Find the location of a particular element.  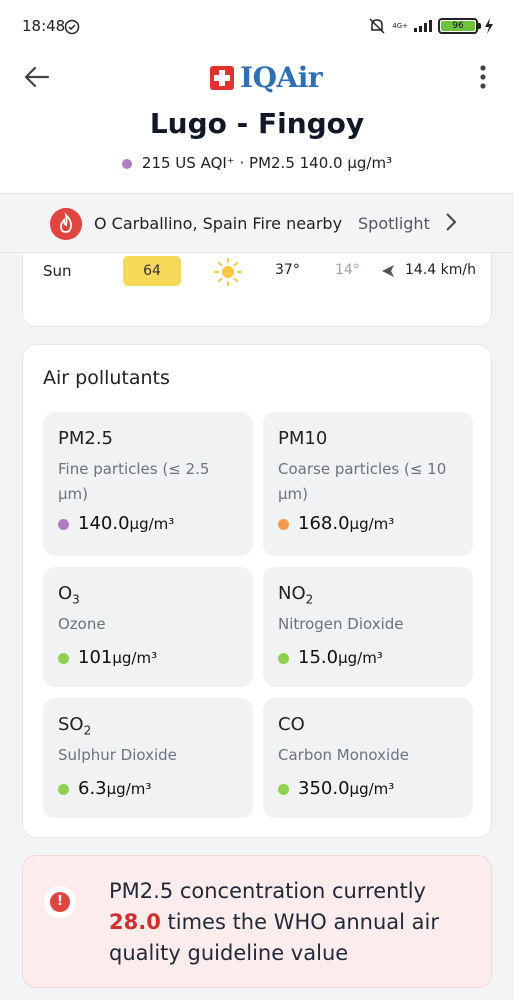

pollutant-name: SO2 is located at coordinates (75, 726).